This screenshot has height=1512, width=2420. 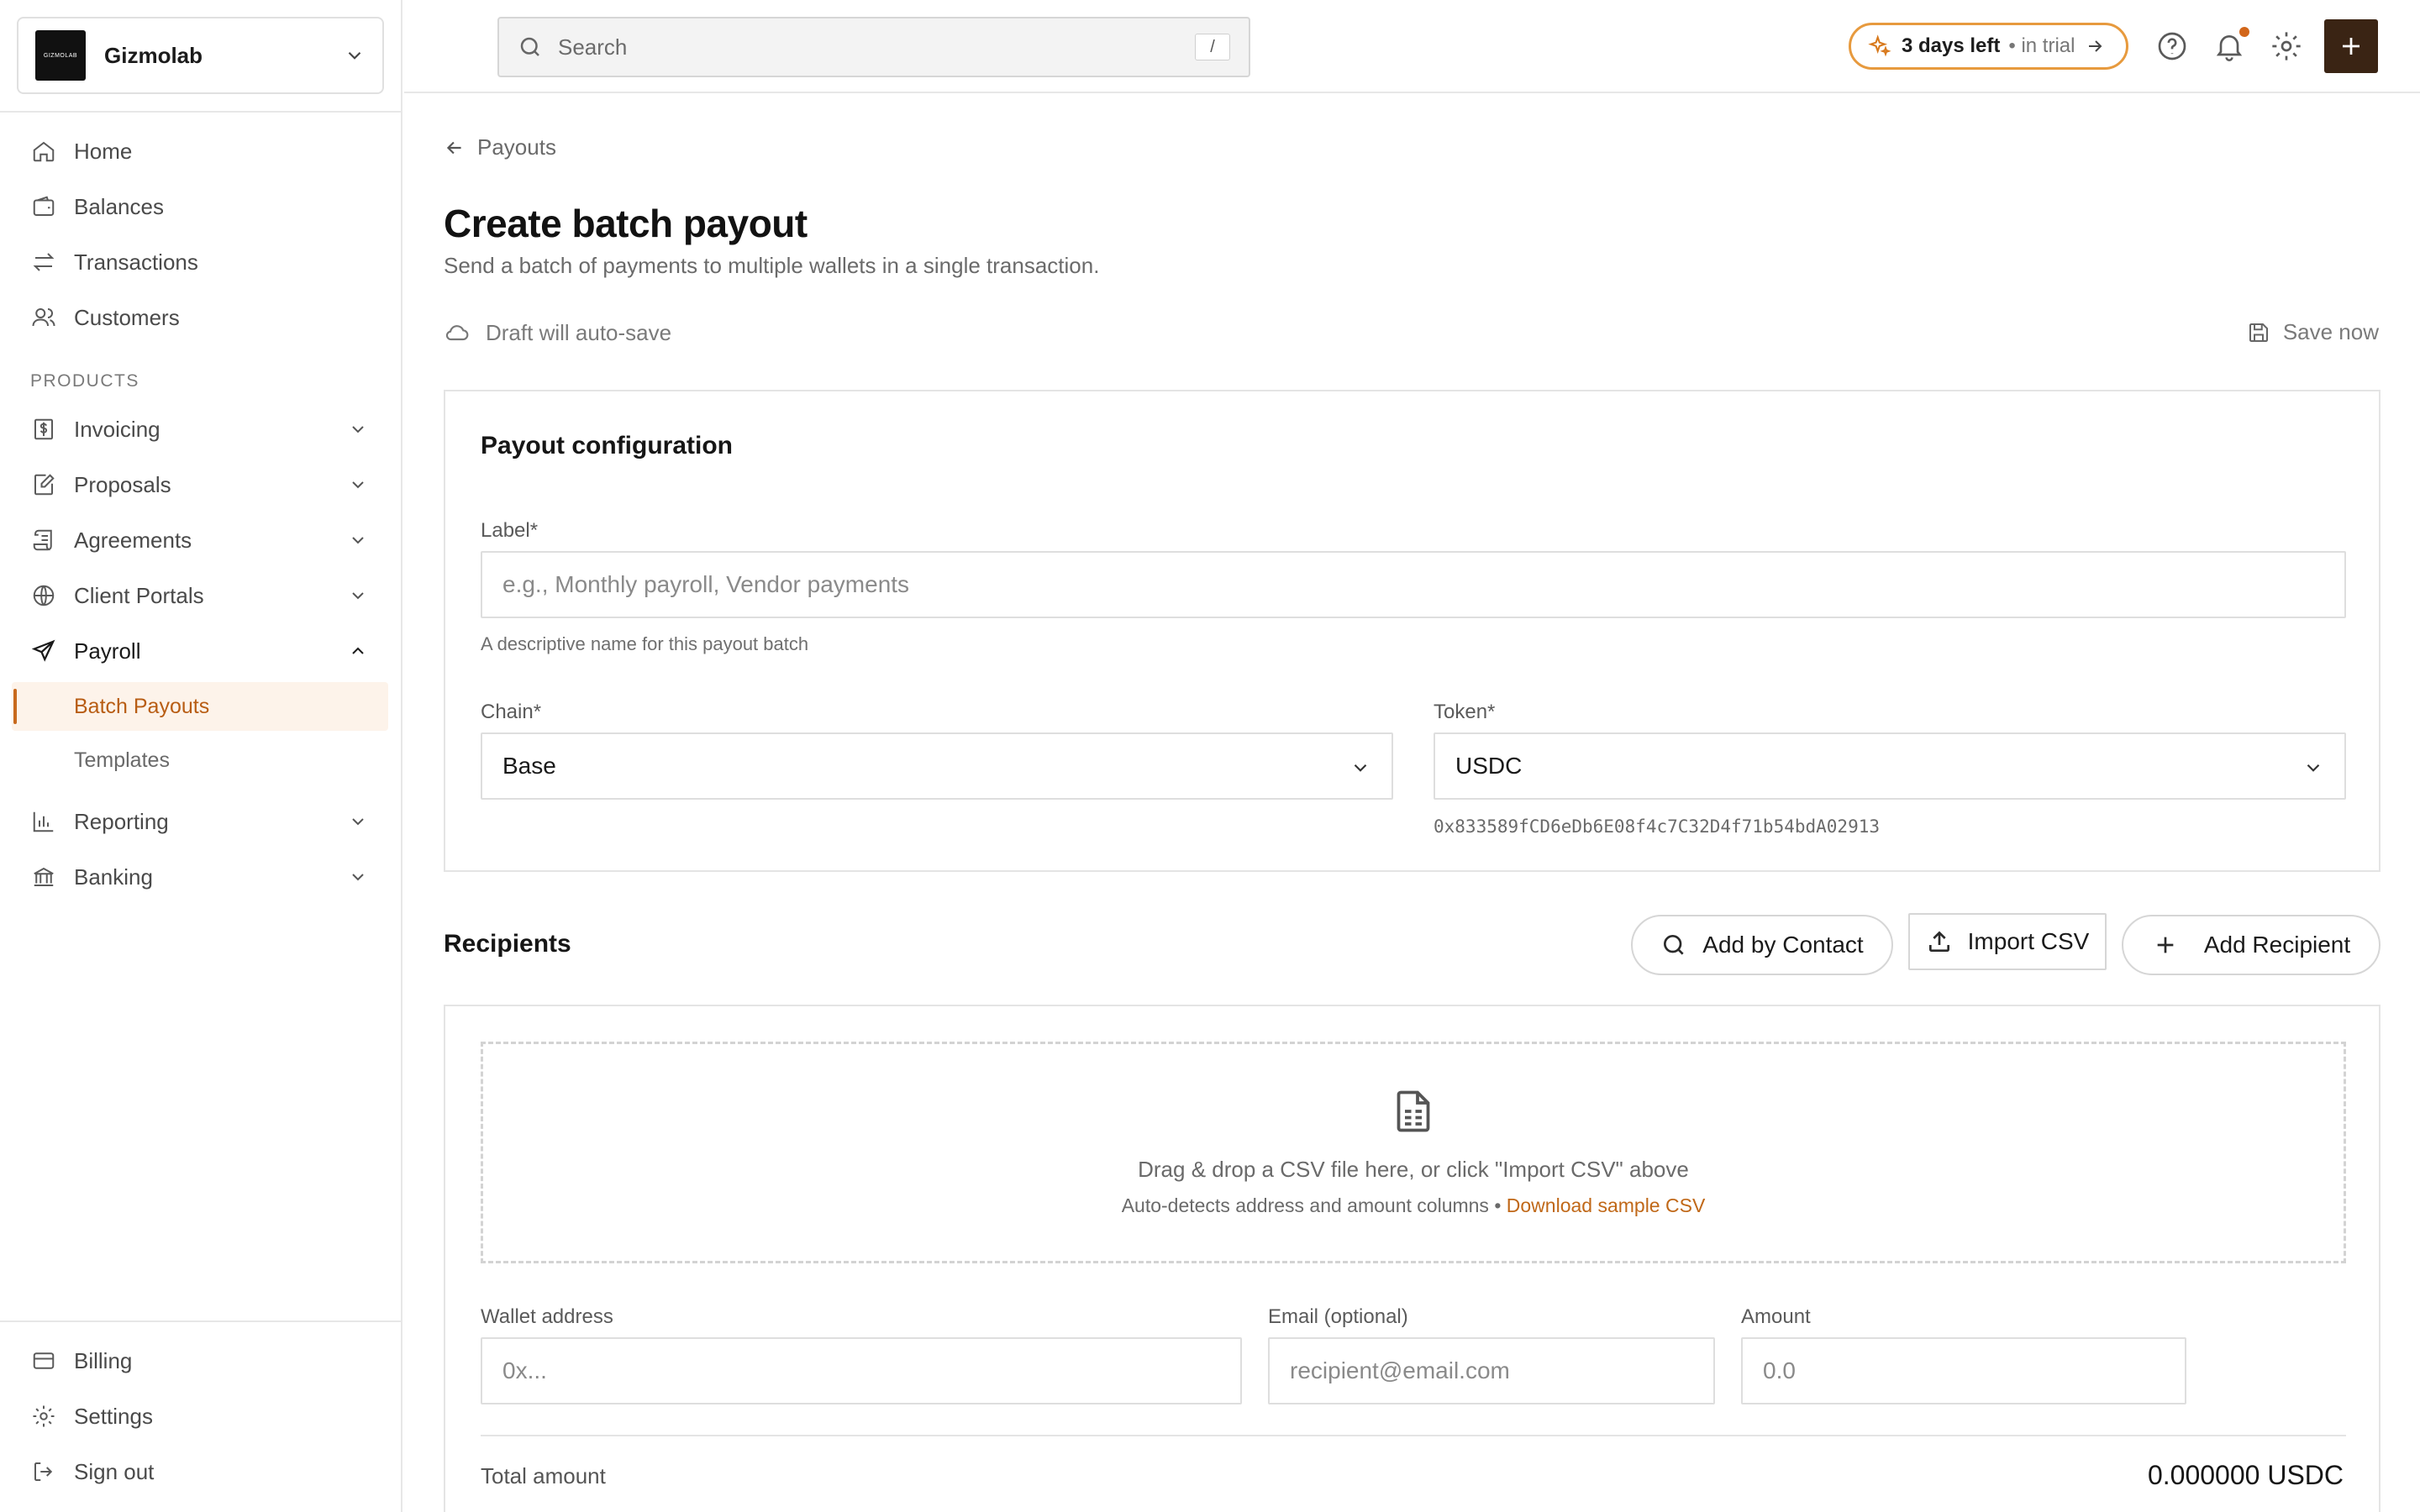 I want to click on add-recipient-button: Add Recipient, so click(x=2251, y=945).